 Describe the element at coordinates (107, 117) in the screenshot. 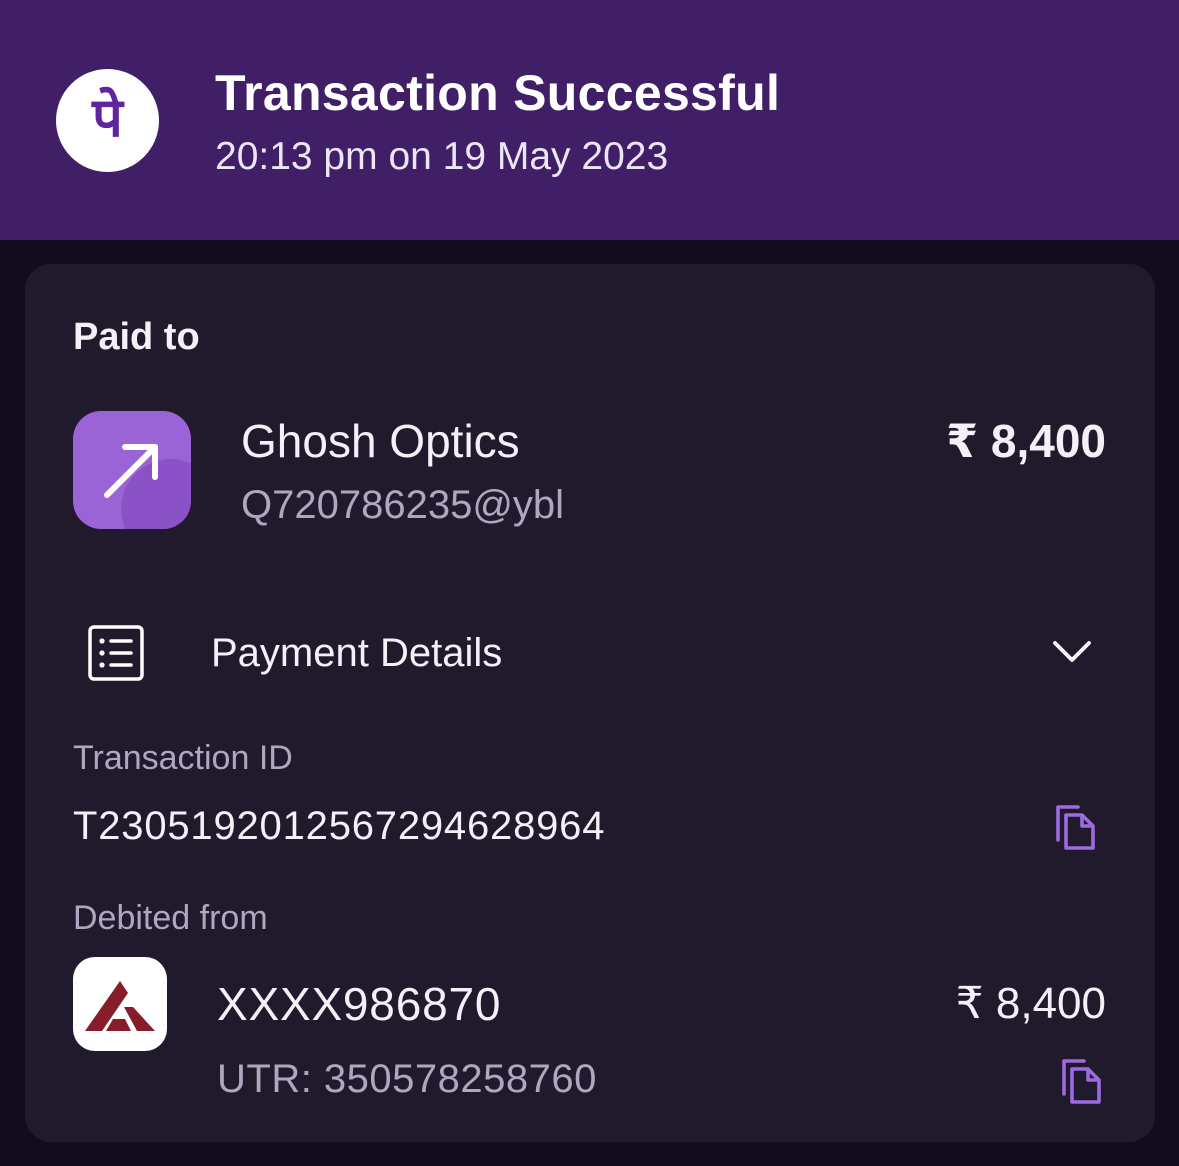

I see `logo-glyph: पे` at that location.